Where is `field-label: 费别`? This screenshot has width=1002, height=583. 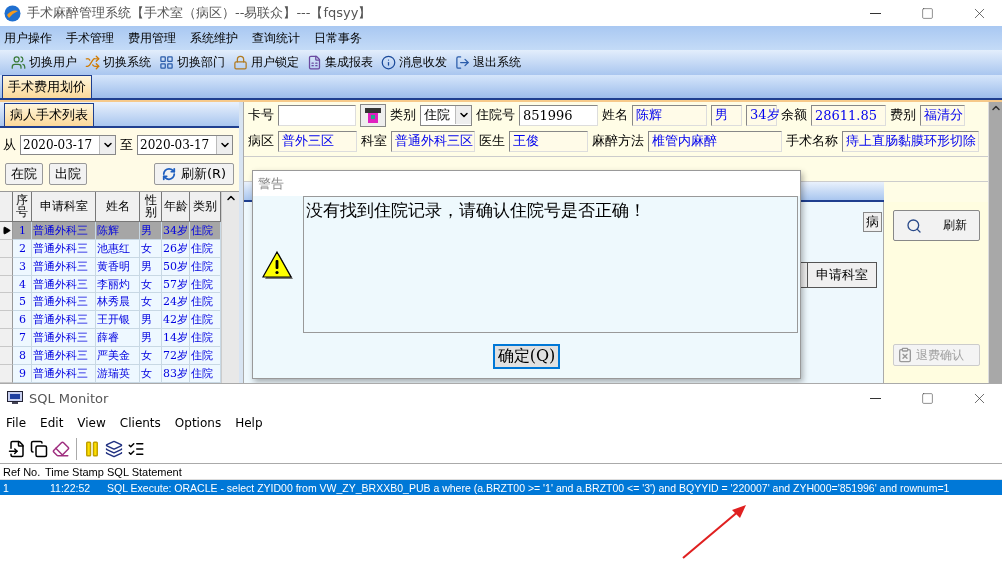 field-label: 费别 is located at coordinates (903, 115).